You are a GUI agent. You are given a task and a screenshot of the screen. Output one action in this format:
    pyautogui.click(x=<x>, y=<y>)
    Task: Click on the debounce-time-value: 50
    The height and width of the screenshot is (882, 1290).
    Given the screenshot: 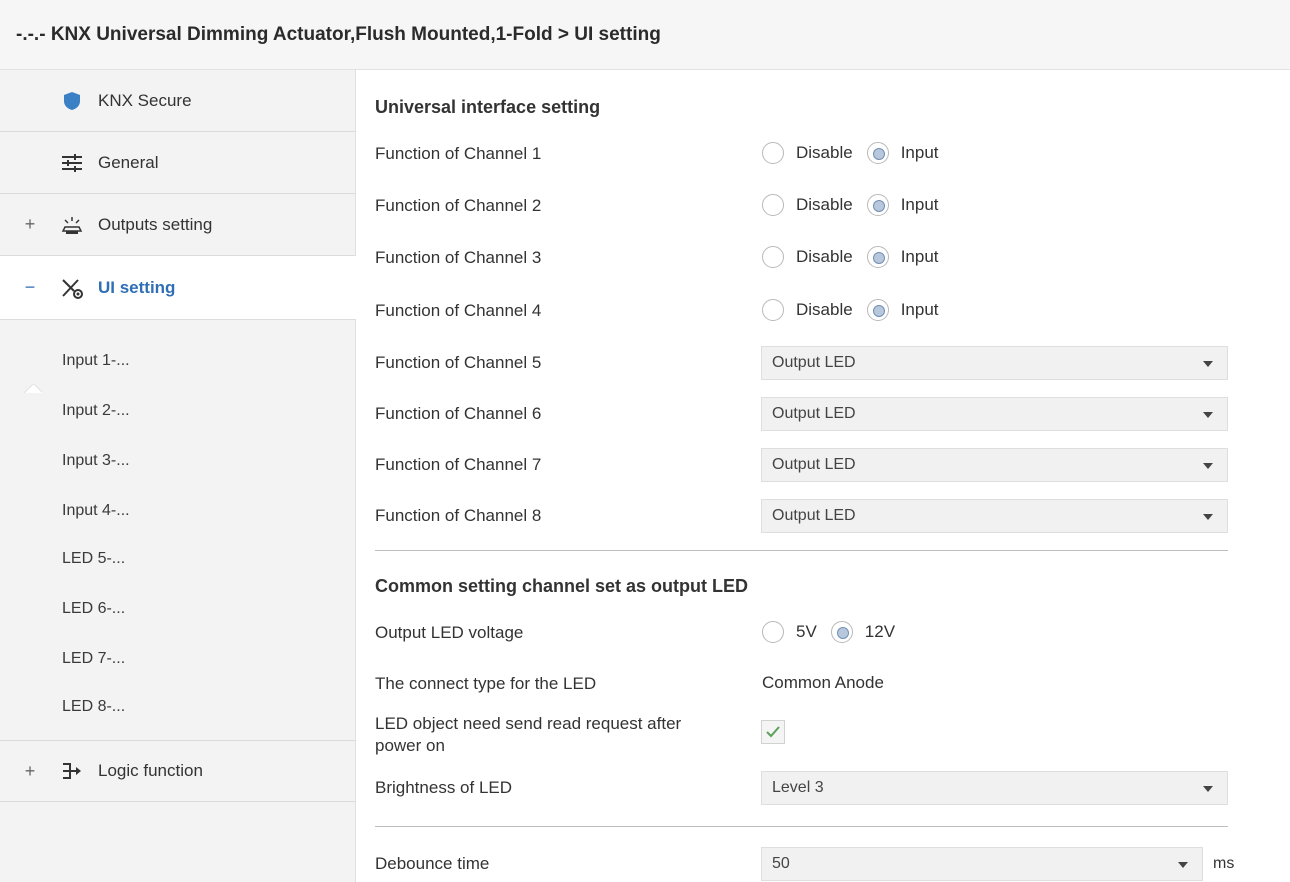 What is the action you would take?
    pyautogui.click(x=781, y=863)
    